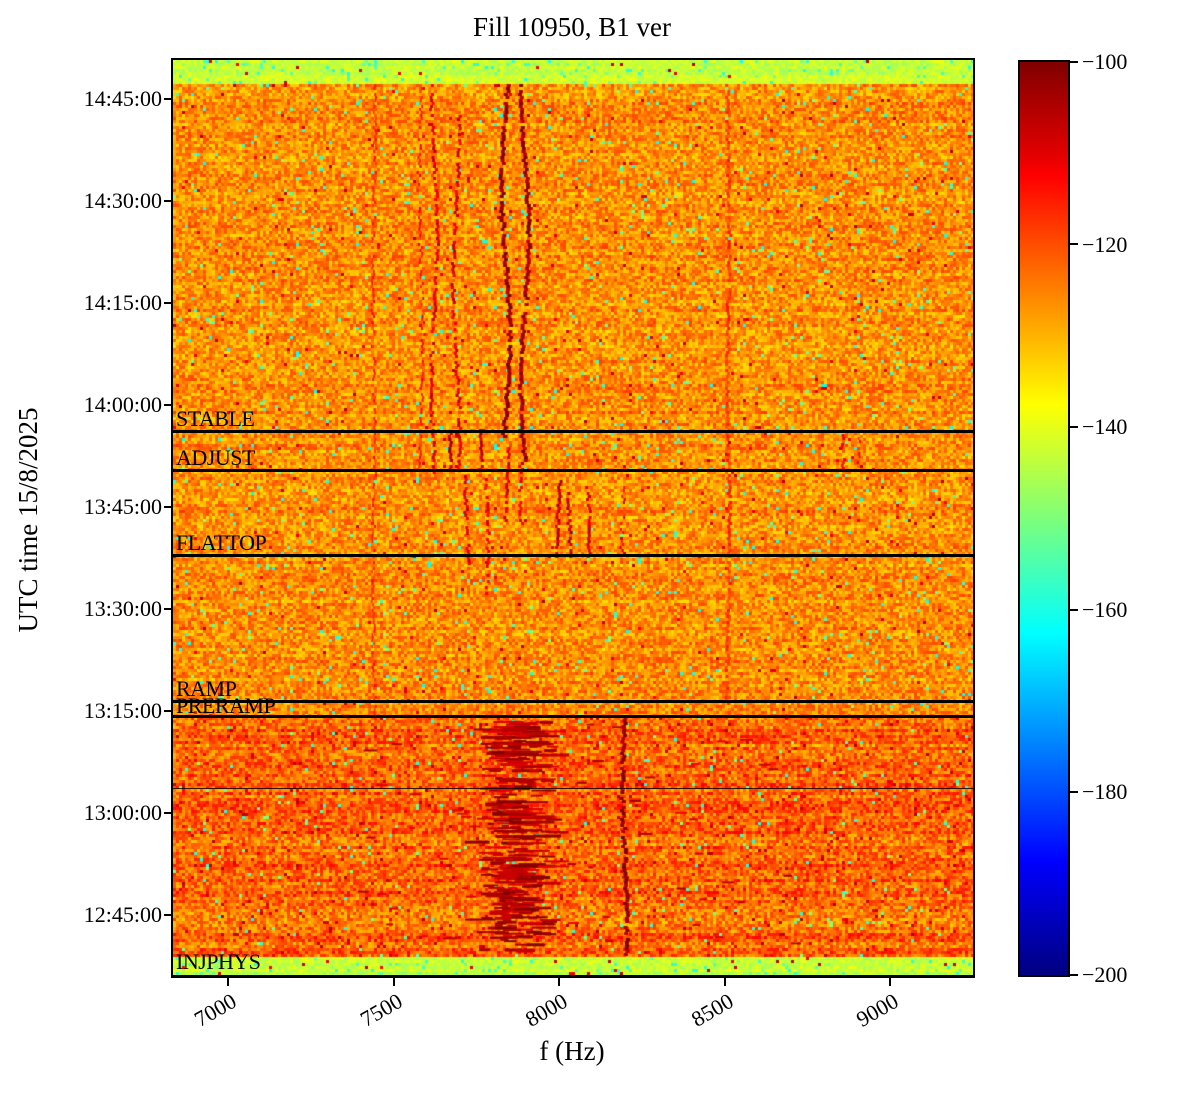  I want to click on colorbar-tick-label: −120, so click(1105, 244).